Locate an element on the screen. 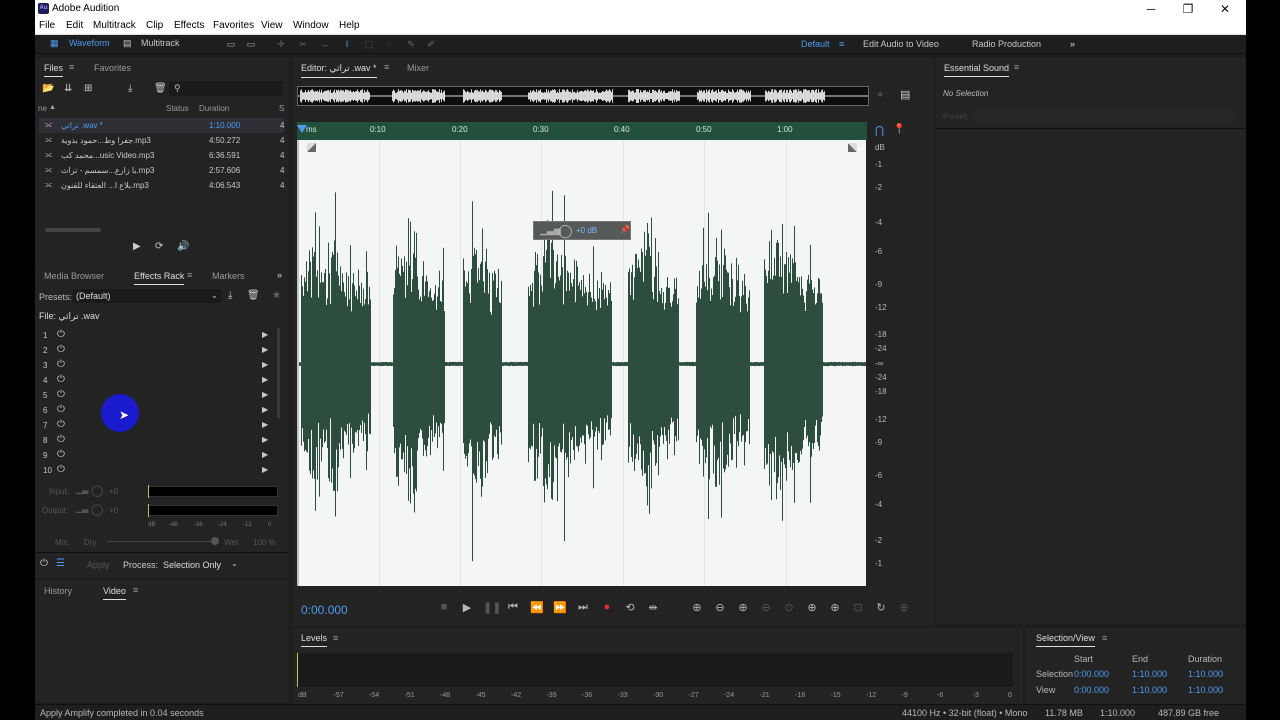 The width and height of the screenshot is (1280, 720). file-row: ⫘ محمد كب...usic Video.mp3 6:36.591 4 is located at coordinates (161, 155).